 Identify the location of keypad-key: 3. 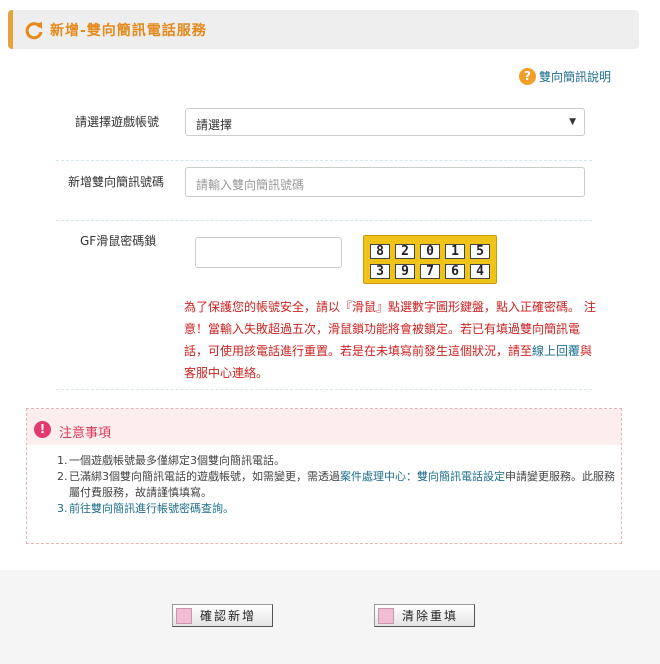
(380, 271).